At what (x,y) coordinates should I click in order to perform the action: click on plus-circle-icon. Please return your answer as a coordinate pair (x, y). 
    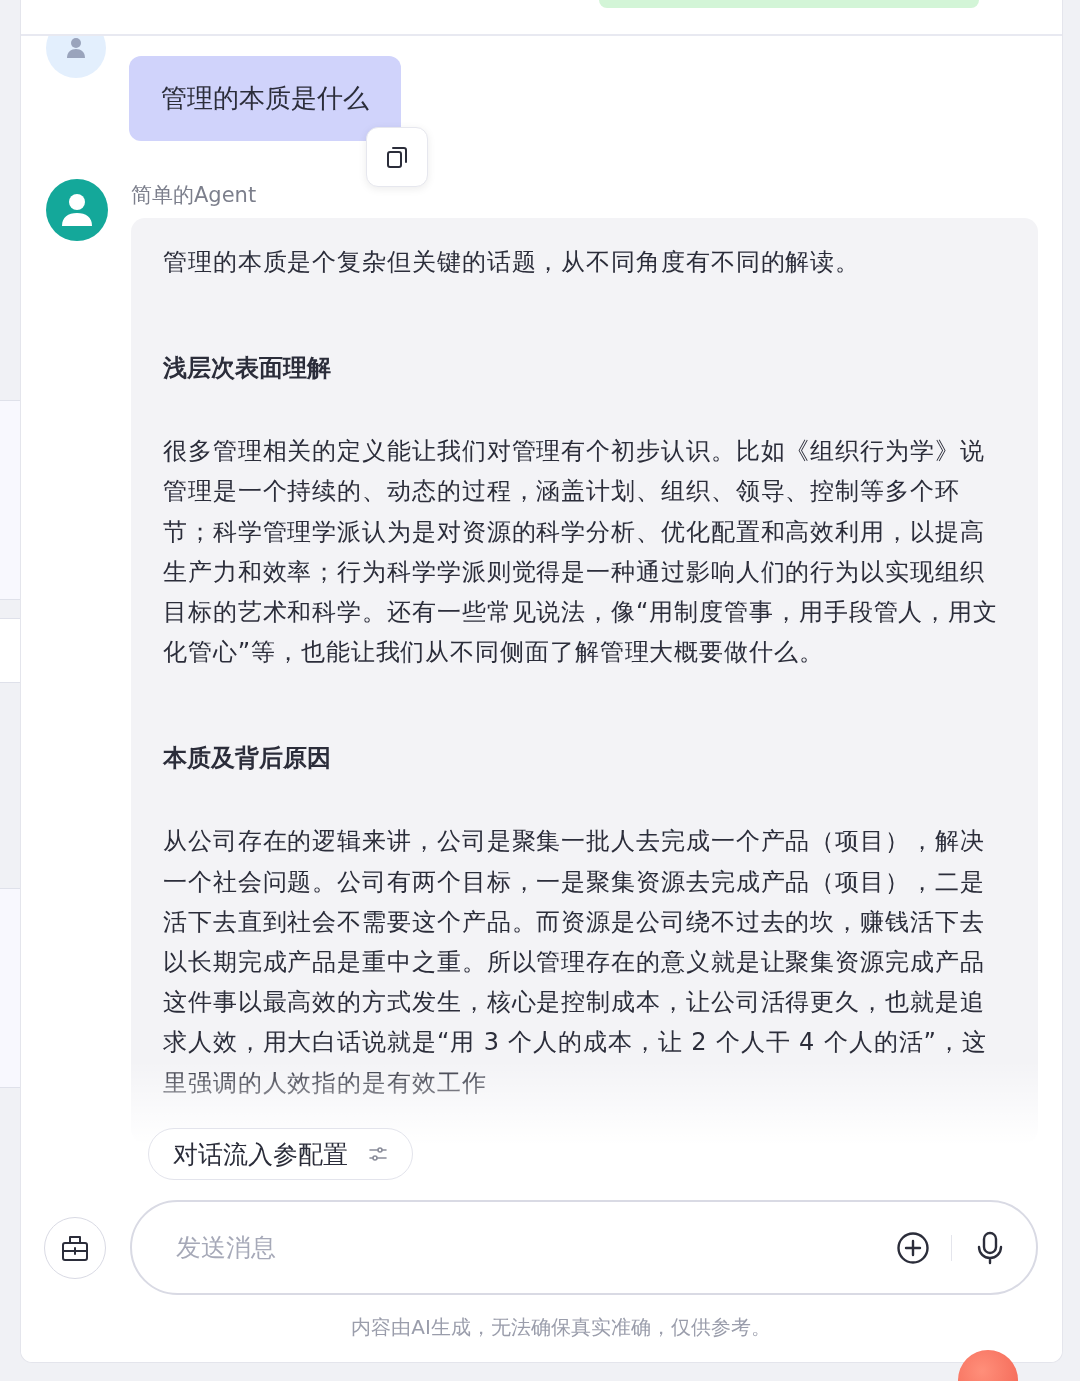
    Looking at the image, I should click on (913, 1247).